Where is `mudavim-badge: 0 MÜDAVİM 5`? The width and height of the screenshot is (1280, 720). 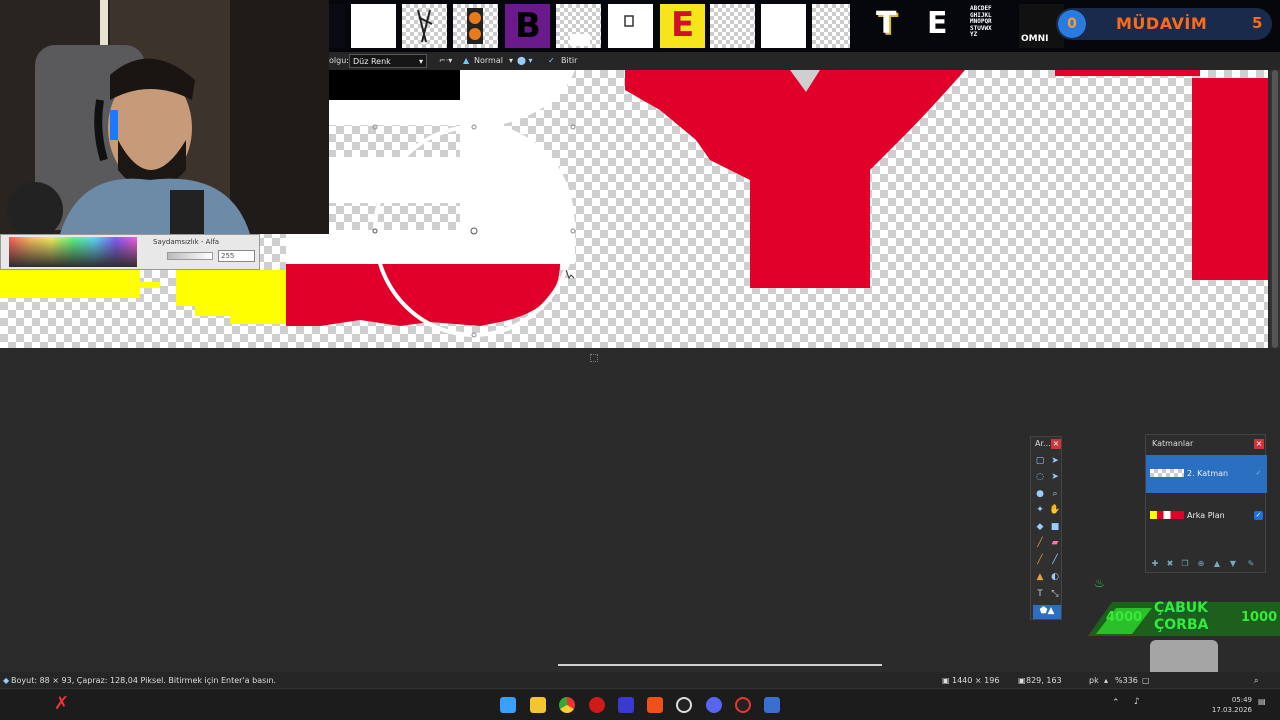 mudavim-badge: 0 MÜDAVİM 5 is located at coordinates (1164, 24).